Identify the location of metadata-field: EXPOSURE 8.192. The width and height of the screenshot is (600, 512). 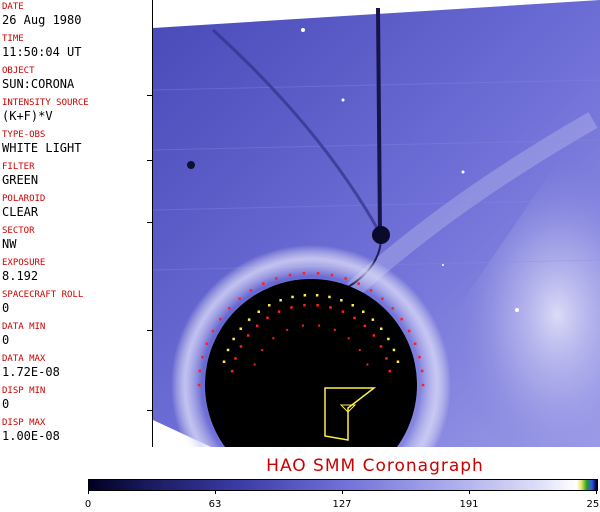
(76, 270).